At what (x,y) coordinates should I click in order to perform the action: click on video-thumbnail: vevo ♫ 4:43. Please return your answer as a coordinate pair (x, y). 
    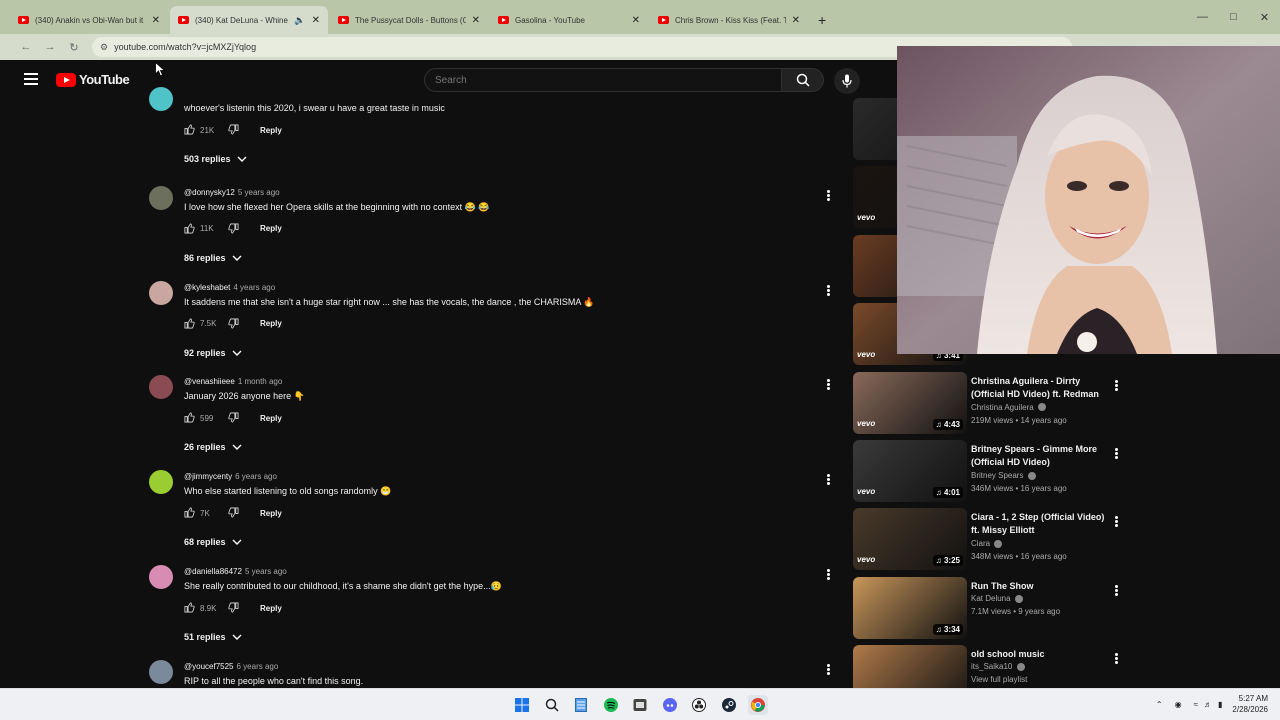
    Looking at the image, I should click on (910, 402).